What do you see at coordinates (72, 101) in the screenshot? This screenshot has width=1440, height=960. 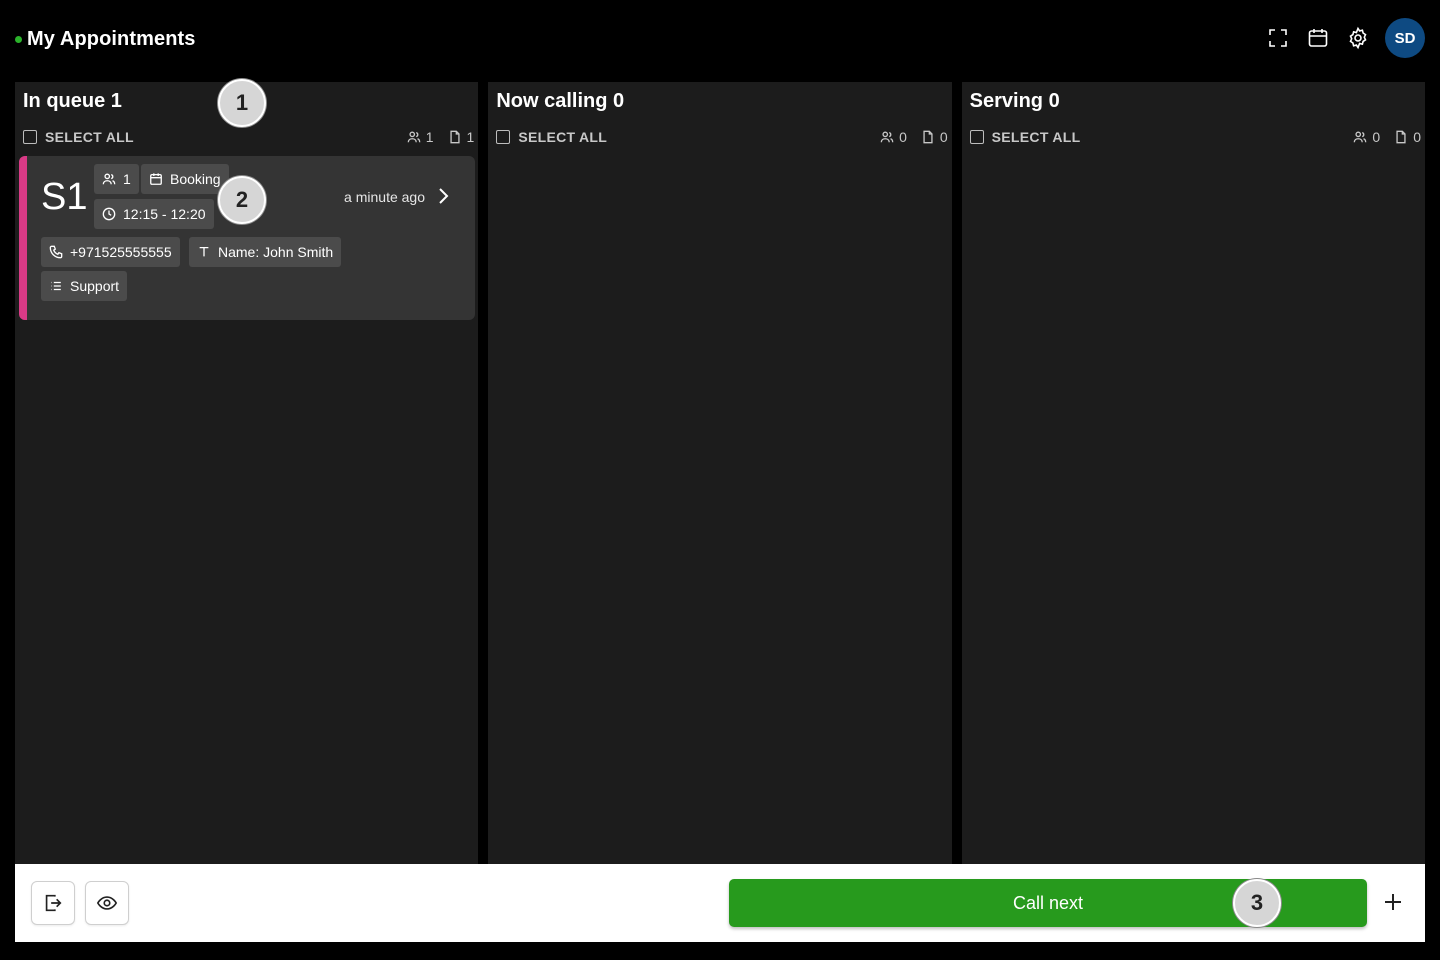 I see `column-title: In queue 1` at bounding box center [72, 101].